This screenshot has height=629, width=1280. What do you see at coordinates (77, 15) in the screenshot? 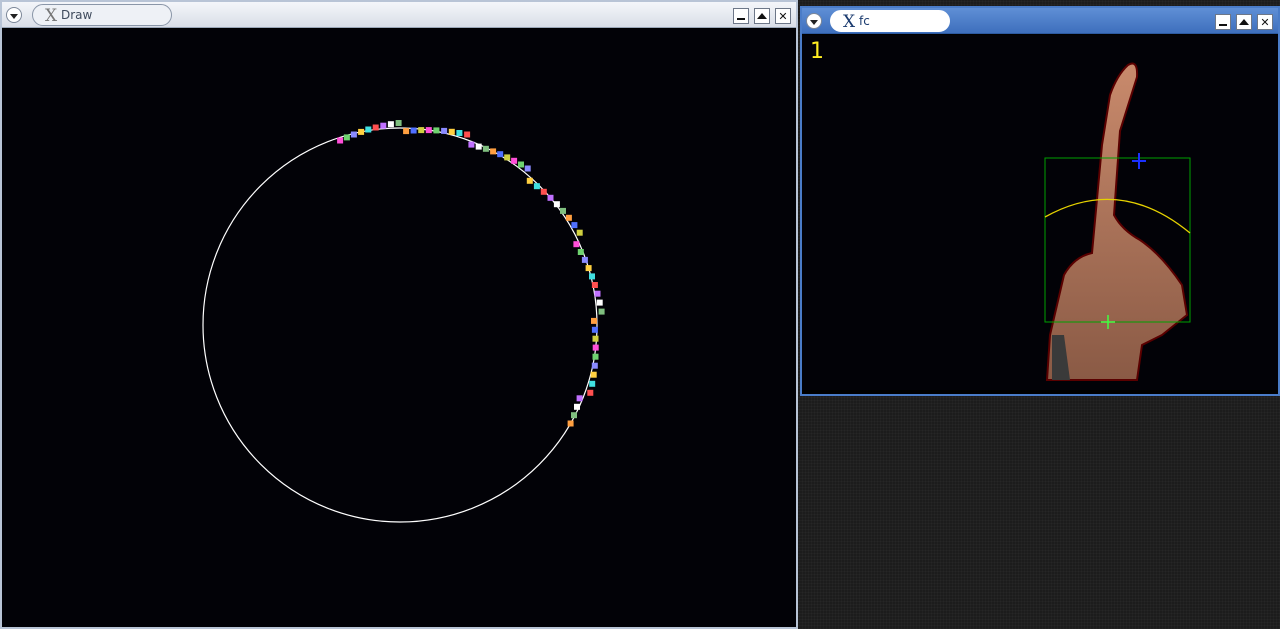
I see `window-title: Draw` at bounding box center [77, 15].